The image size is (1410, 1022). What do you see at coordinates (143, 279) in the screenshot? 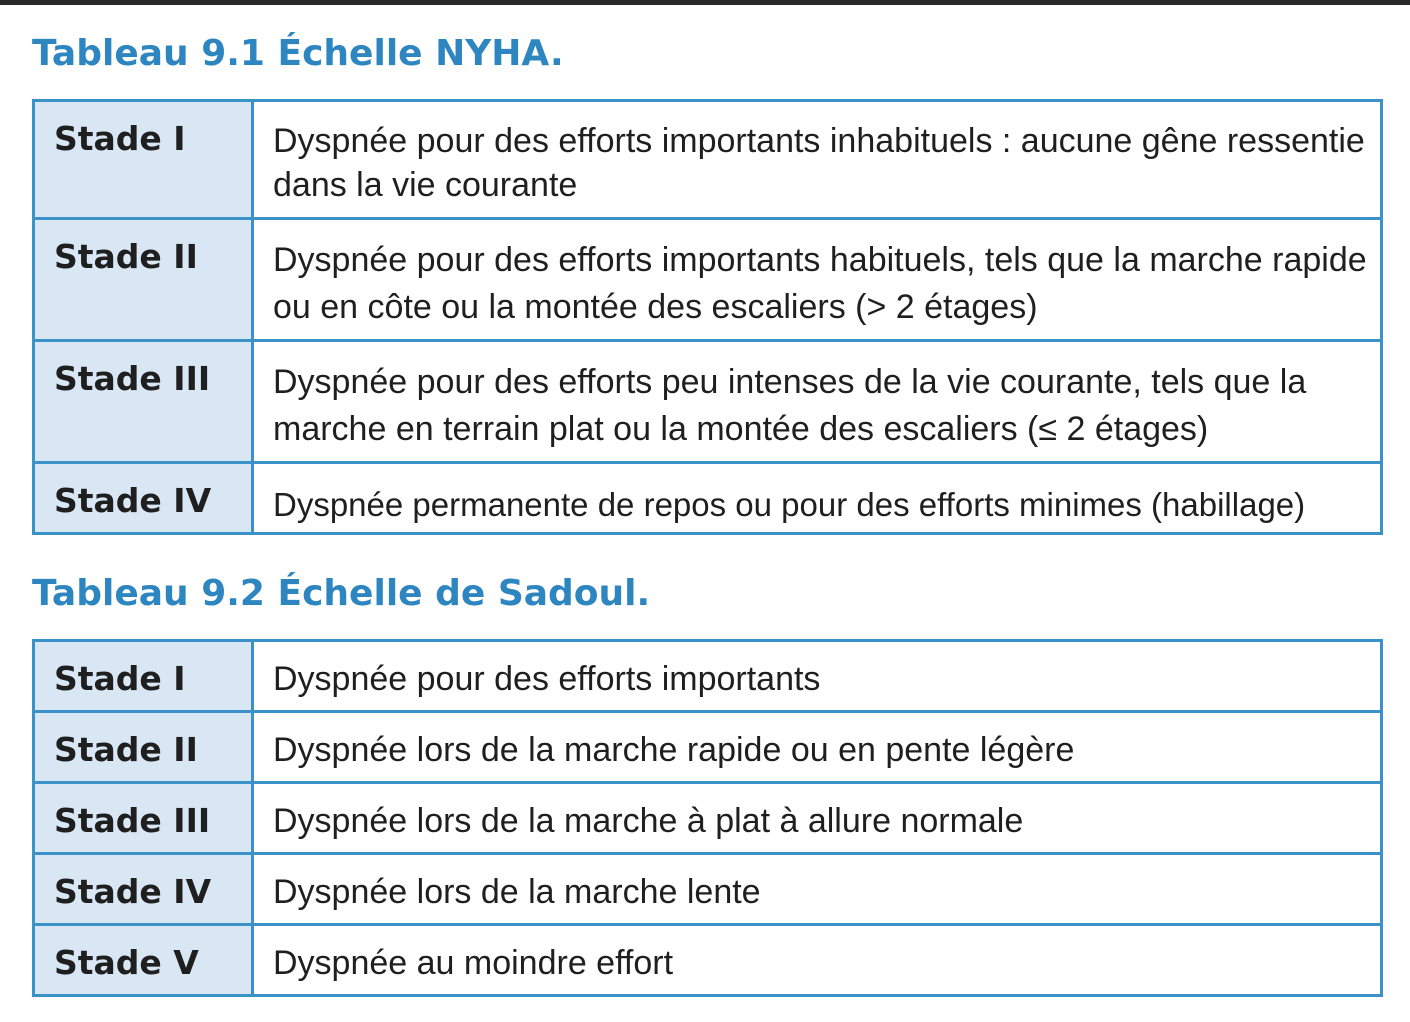
I see `nyha-stage-label: Stade II` at bounding box center [143, 279].